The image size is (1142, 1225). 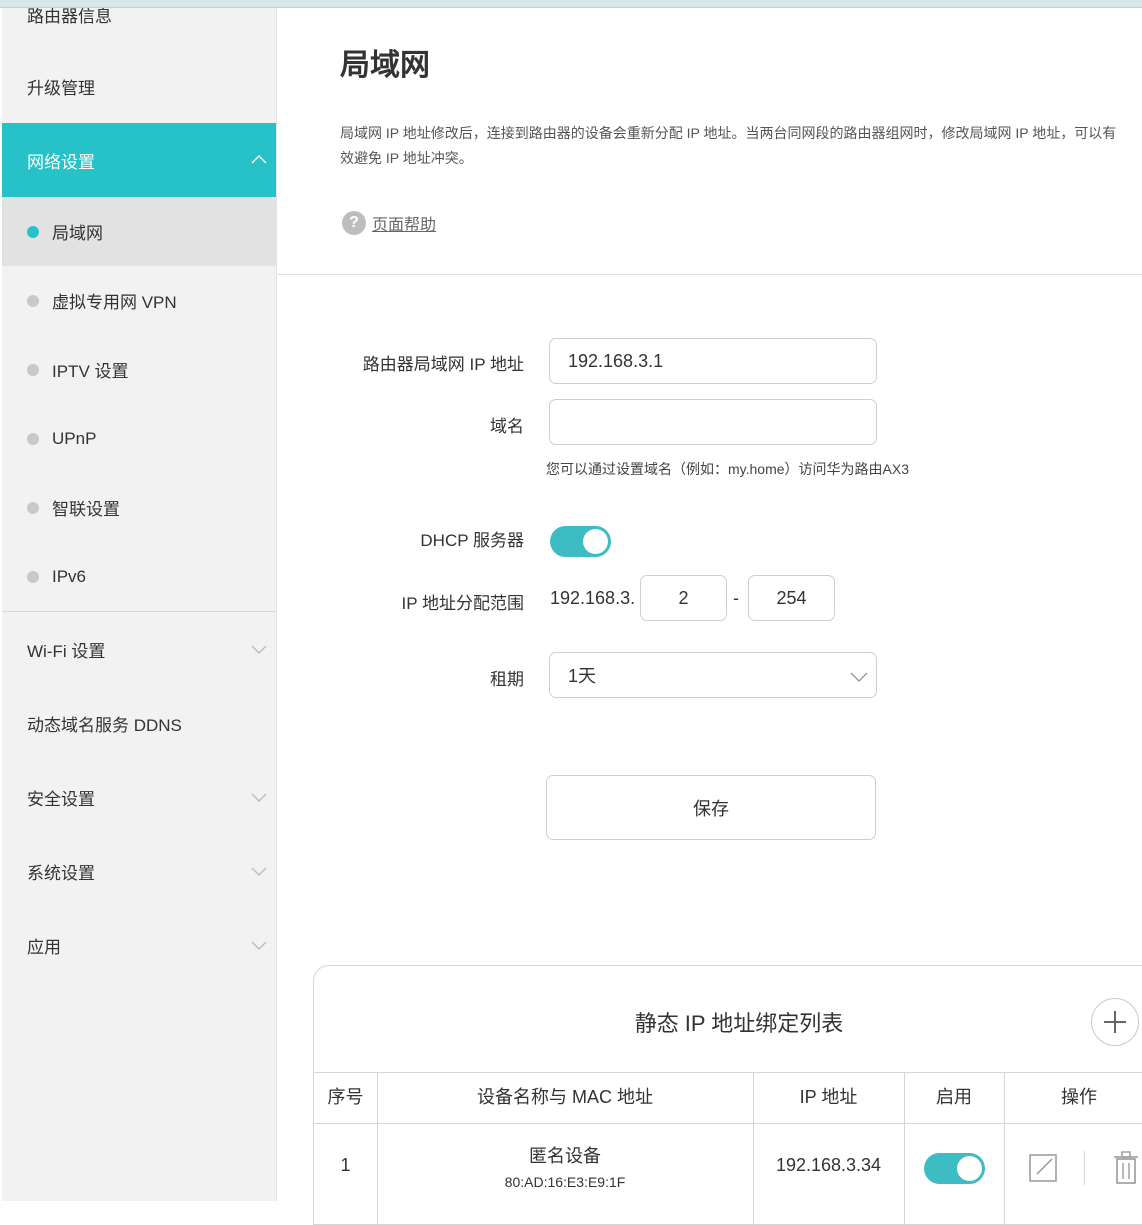 What do you see at coordinates (139, 231) in the screenshot?
I see `sidebar-subitem-lan: 局域网` at bounding box center [139, 231].